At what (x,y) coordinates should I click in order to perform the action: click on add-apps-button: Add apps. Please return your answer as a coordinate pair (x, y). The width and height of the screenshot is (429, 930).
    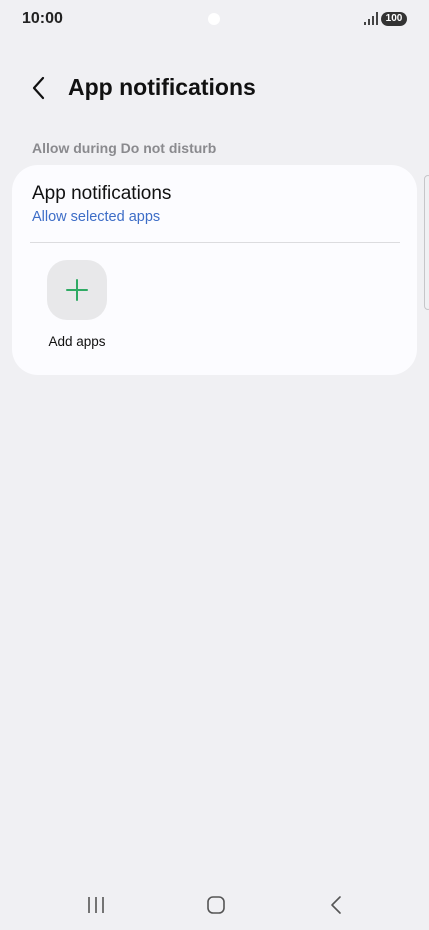
    Looking at the image, I should click on (77, 307).